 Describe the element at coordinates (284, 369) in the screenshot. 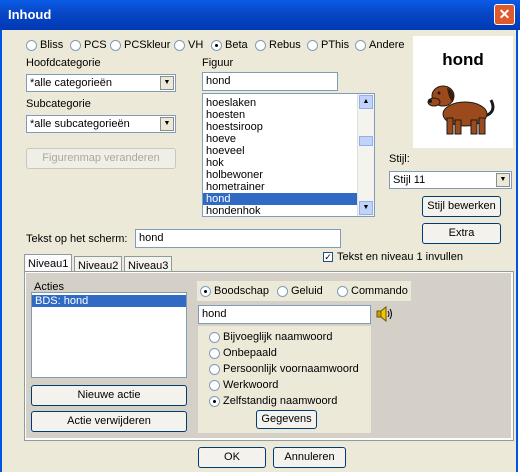

I see `radio-persoonlijk-voornaamwoord: Persoonlijk voornaamwoord` at that location.